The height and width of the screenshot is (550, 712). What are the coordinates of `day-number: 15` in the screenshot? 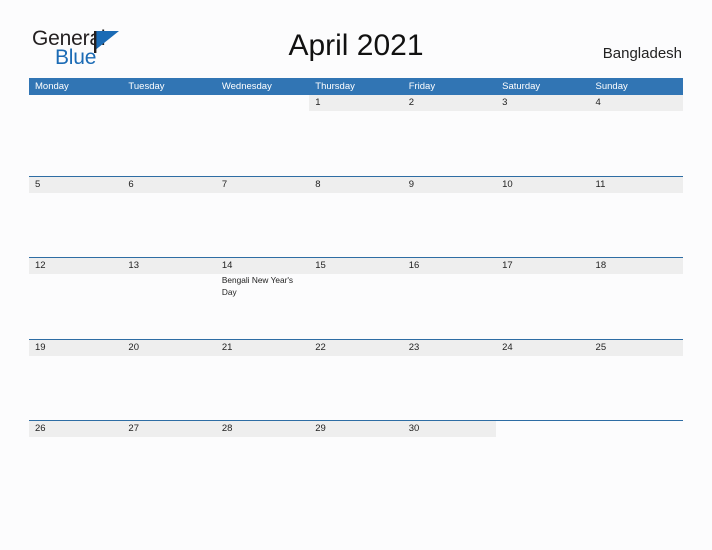 It's located at (320, 265).